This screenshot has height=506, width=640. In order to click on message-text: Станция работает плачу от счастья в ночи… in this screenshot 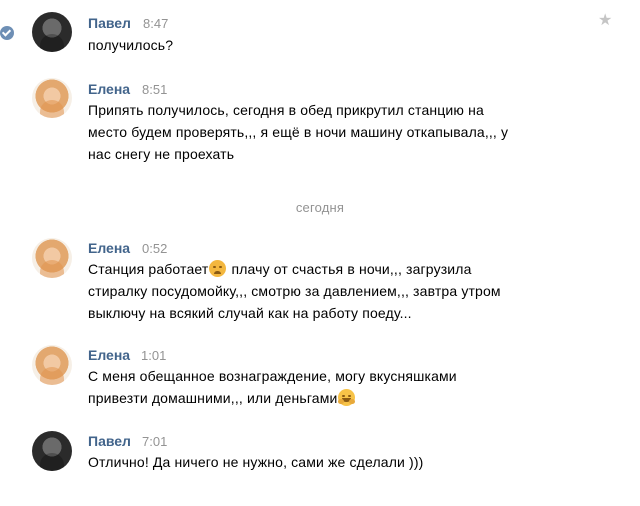, I will do `click(323, 291)`.